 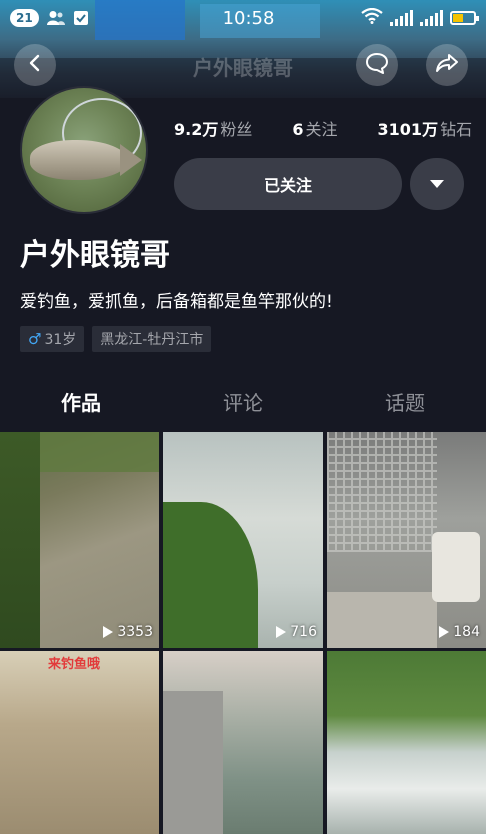 What do you see at coordinates (79, 742) in the screenshot?
I see `video-thumbnail: 来钓鱼哦` at bounding box center [79, 742].